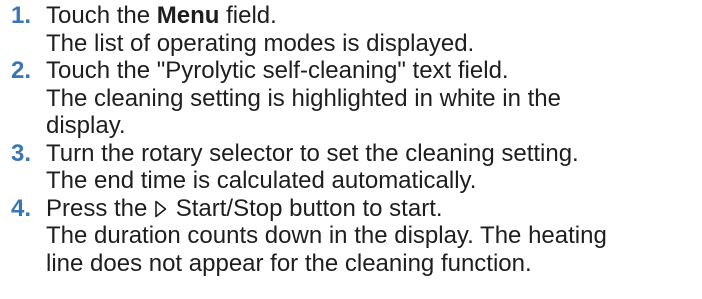  I want to click on step-number: 3., so click(21, 153).